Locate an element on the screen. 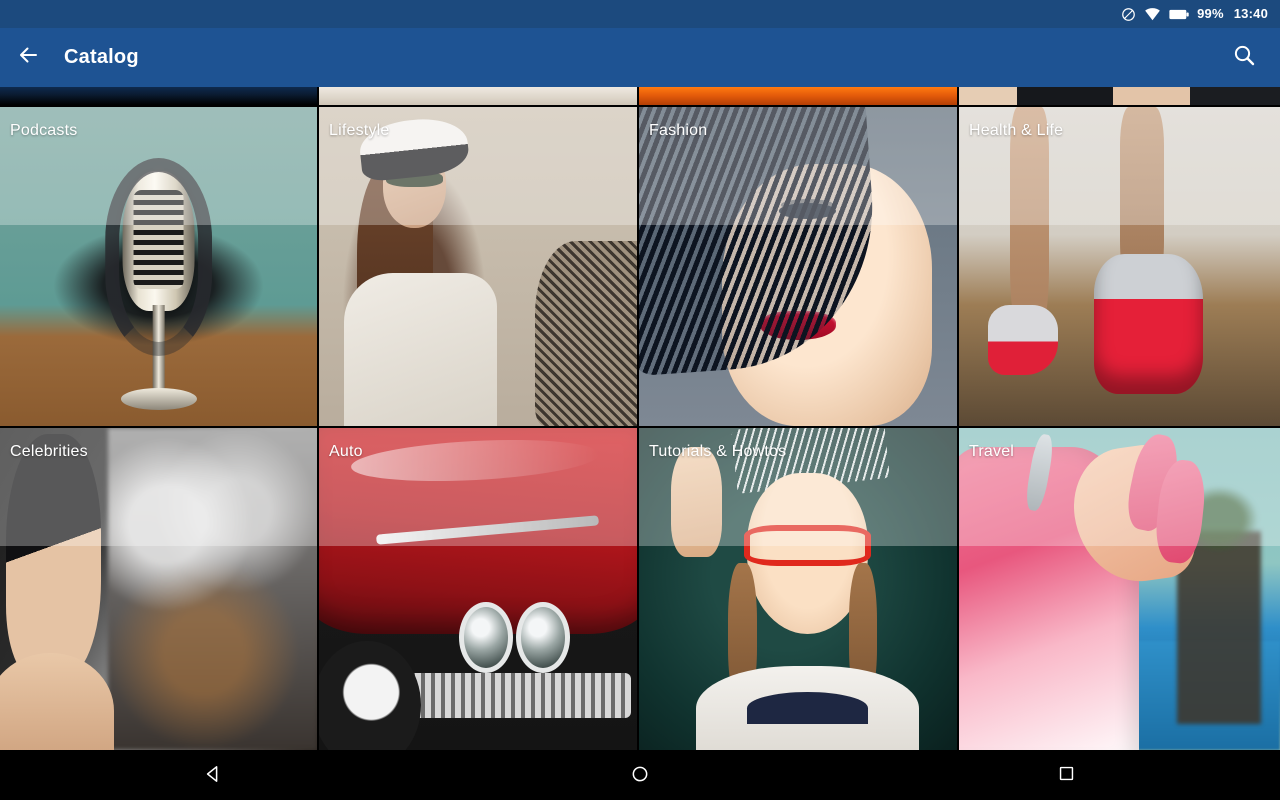 The width and height of the screenshot is (1280, 800). wifi-icon is located at coordinates (1152, 14).